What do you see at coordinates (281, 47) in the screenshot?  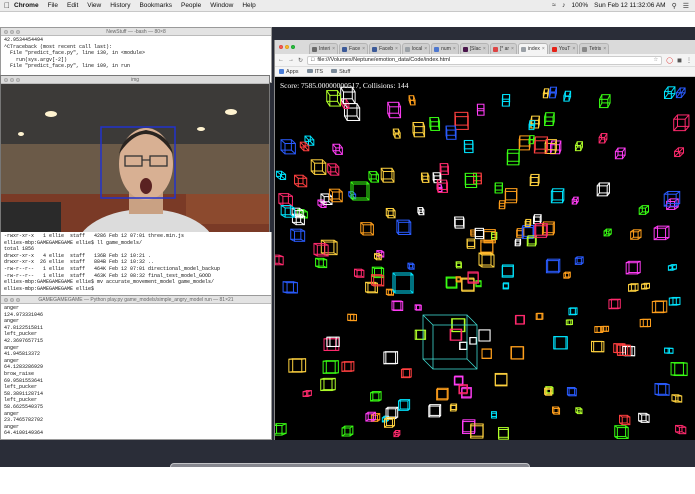 I see `close-window-button` at bounding box center [281, 47].